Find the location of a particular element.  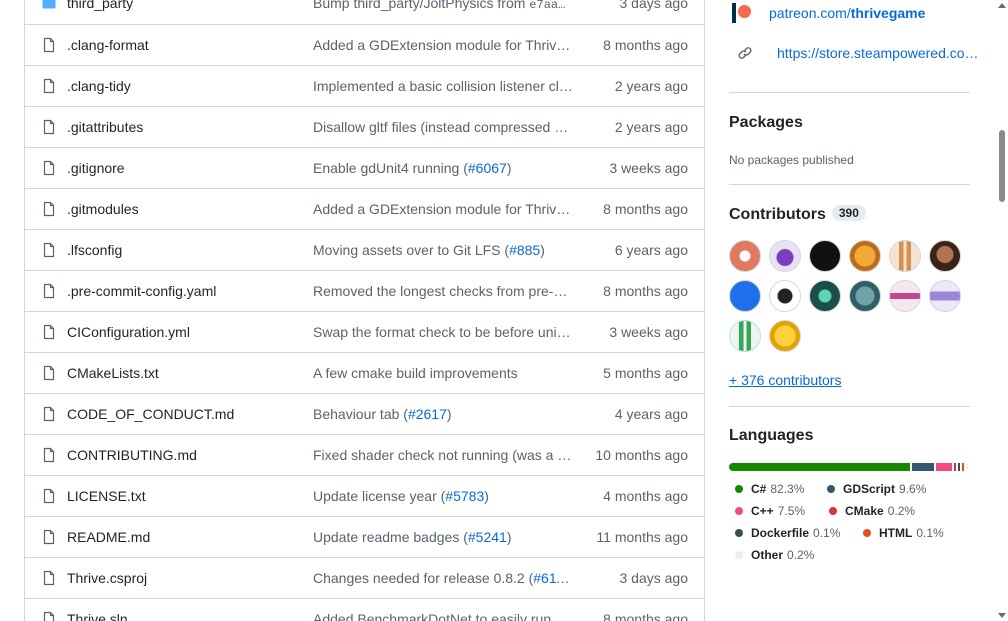

file-name-link: .pre-commit-config.yaml is located at coordinates (141, 291).